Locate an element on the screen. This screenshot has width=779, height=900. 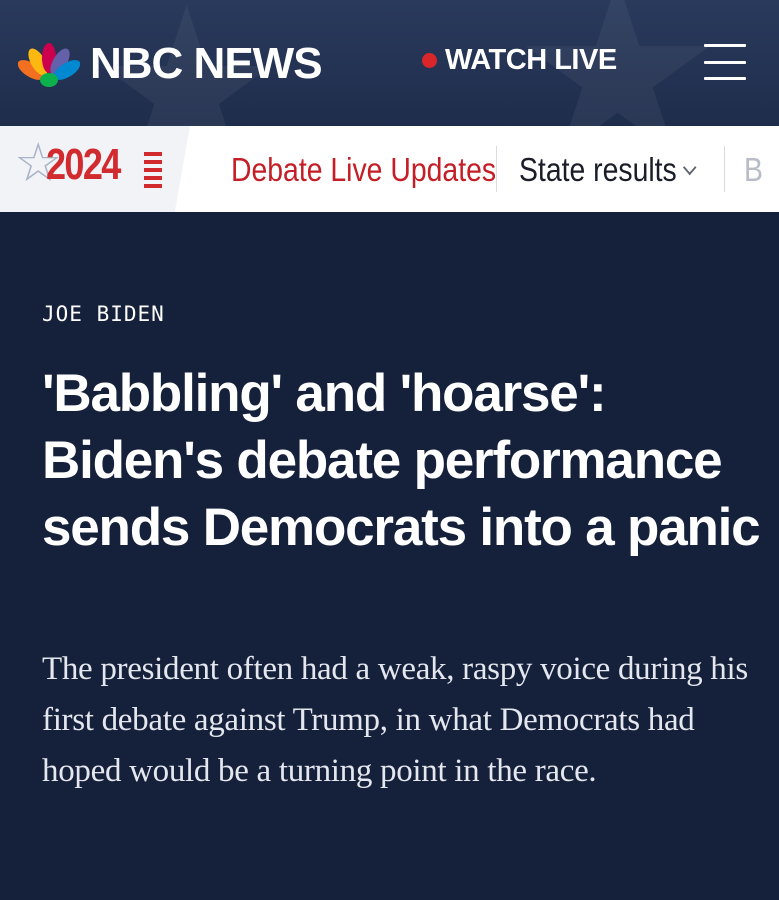
election-2024-badge: ☆ 2024 is located at coordinates (95, 169).